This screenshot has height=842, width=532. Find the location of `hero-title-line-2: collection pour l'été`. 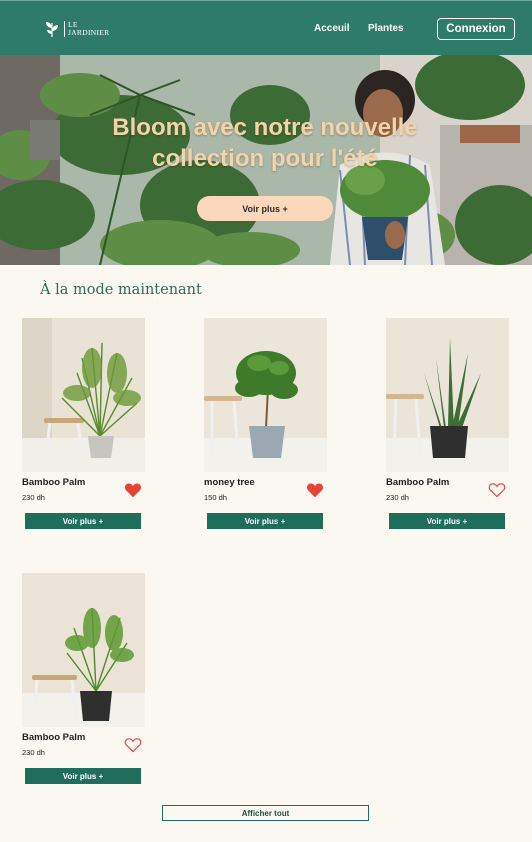

hero-title-line-2: collection pour l'été is located at coordinates (265, 158).